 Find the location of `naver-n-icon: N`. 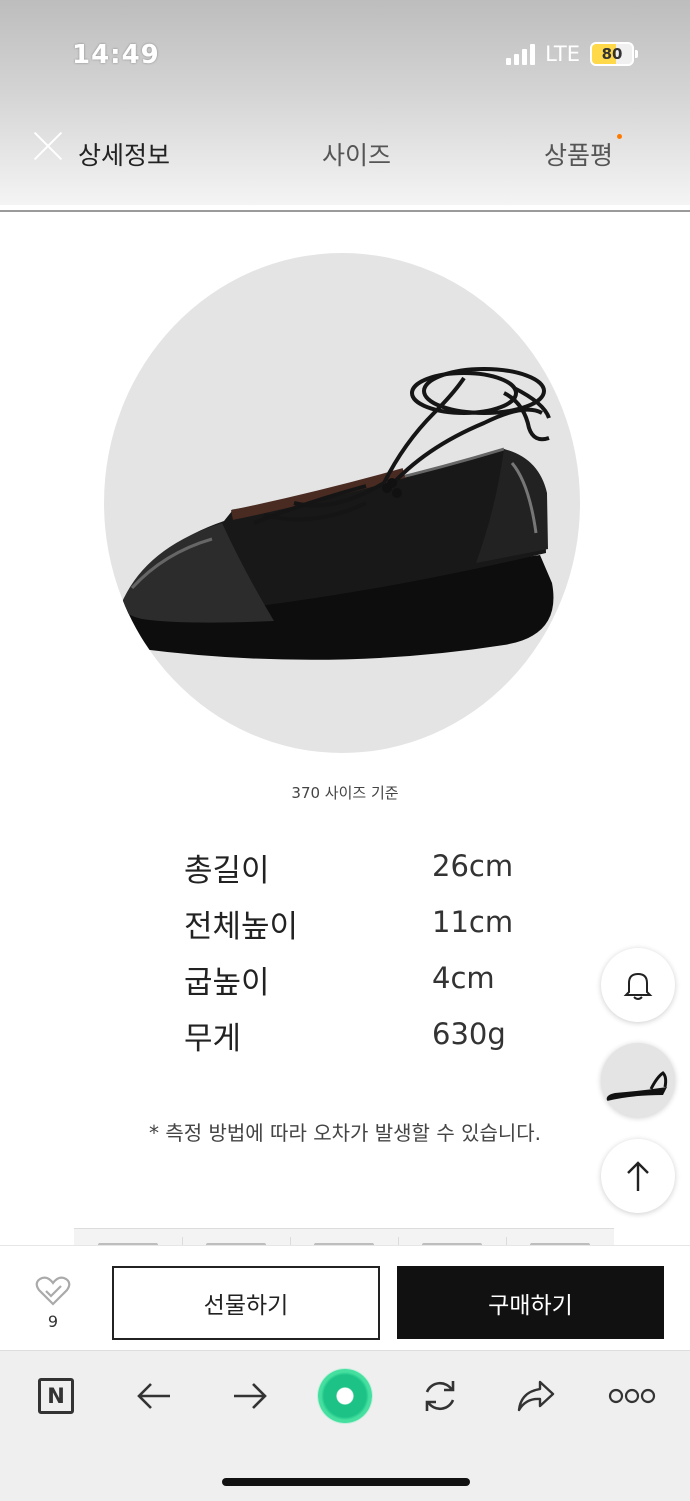

naver-n-icon: N is located at coordinates (56, 1396).